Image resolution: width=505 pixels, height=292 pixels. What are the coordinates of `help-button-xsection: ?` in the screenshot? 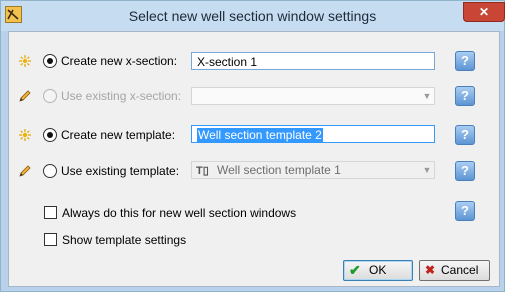 It's located at (465, 61).